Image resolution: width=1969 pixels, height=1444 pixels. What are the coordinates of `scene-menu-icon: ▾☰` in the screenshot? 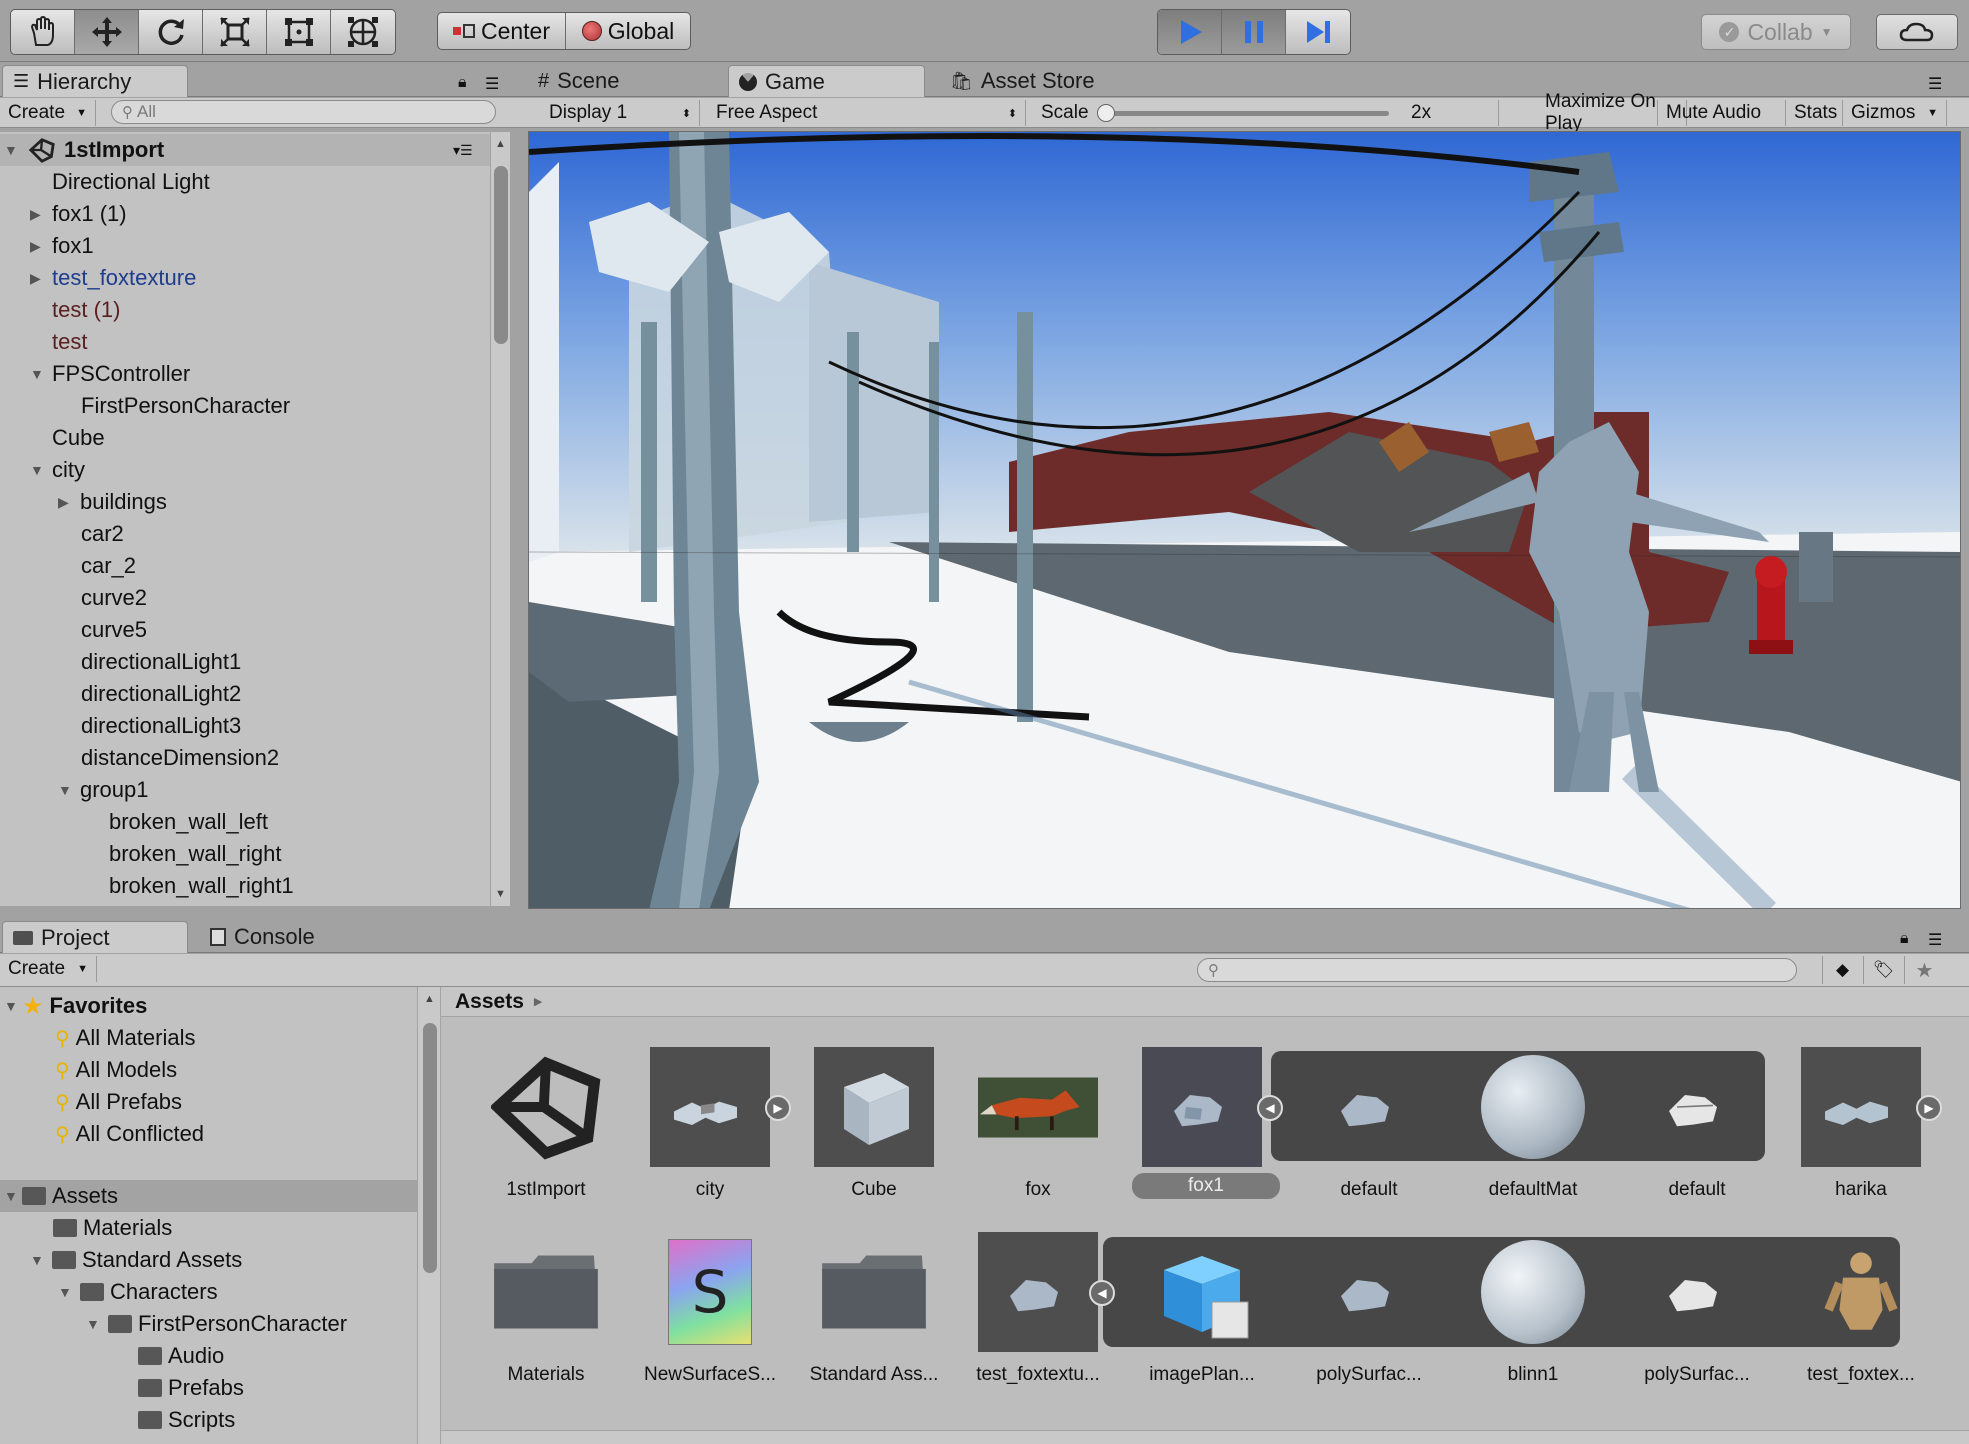 It's located at (463, 150).